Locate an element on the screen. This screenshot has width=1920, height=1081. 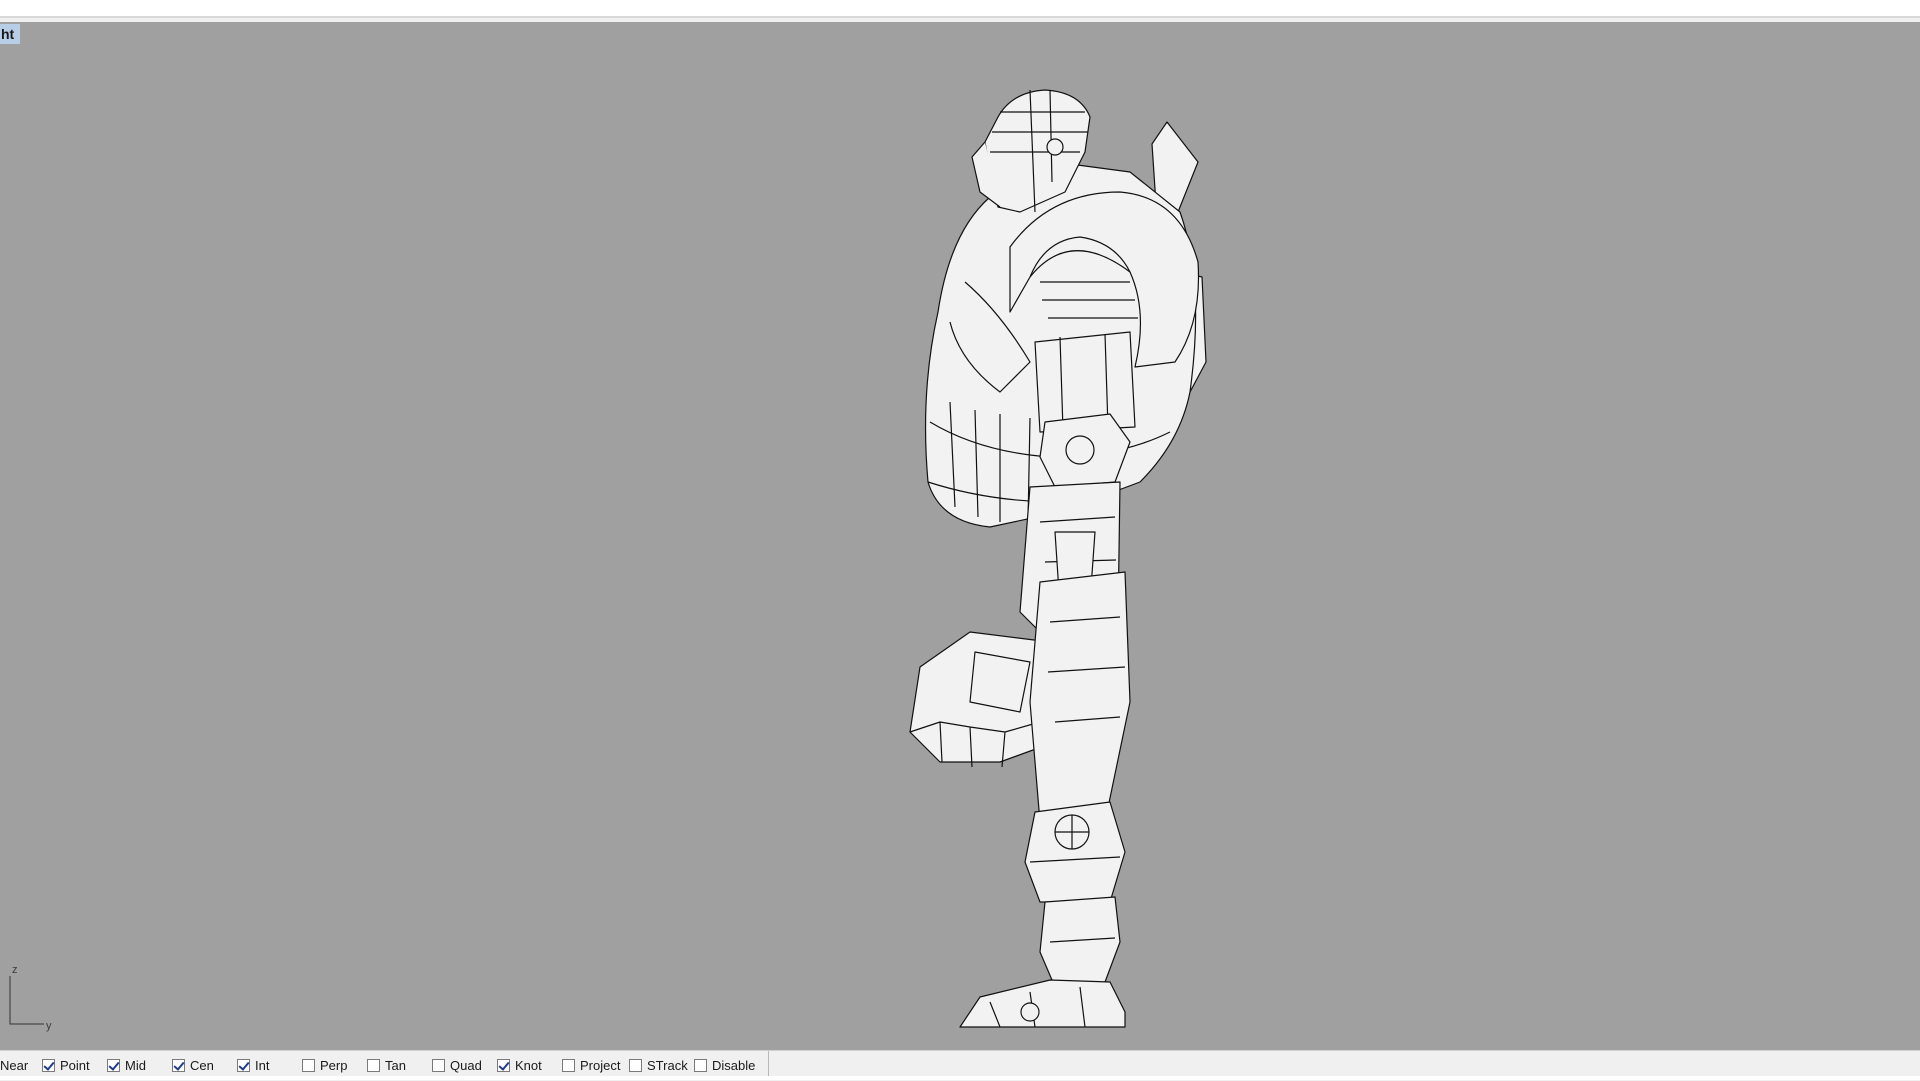
osnap-strack: STrack is located at coordinates (661, 1065).